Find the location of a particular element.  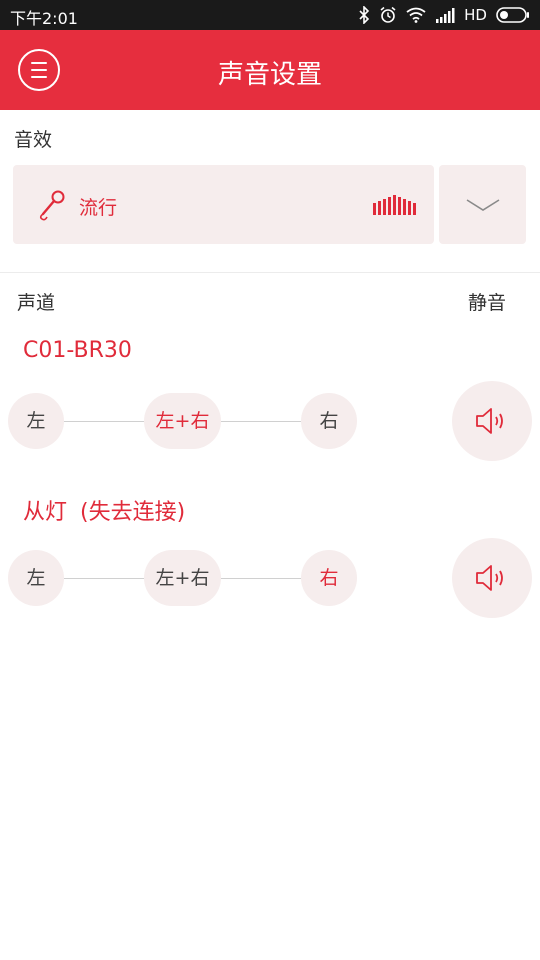

bluetooth-icon is located at coordinates (364, 15).